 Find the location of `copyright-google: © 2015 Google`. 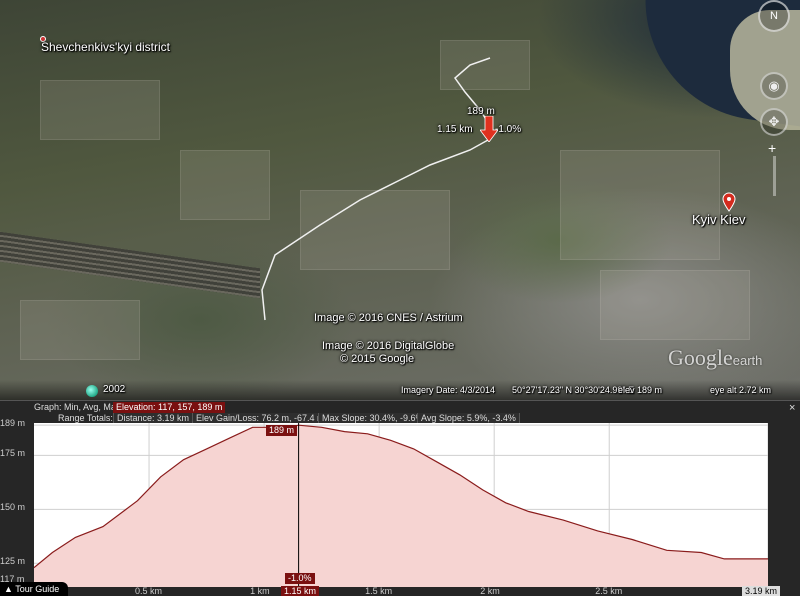

copyright-google: © 2015 Google is located at coordinates (377, 359).